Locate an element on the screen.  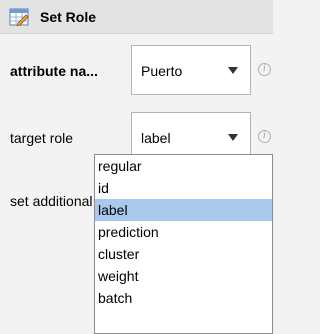
set-additional-roles-label: set additional roles is located at coordinates (52, 201).